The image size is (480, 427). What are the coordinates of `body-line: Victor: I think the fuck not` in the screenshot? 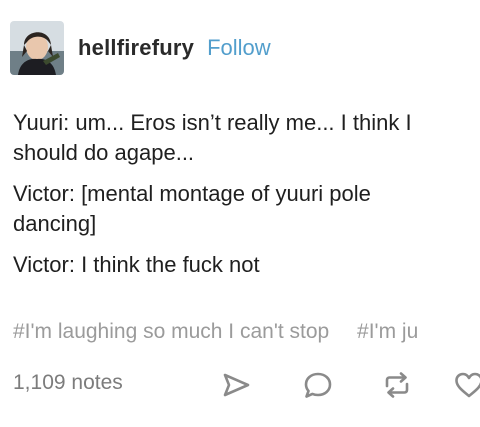 It's located at (136, 264).